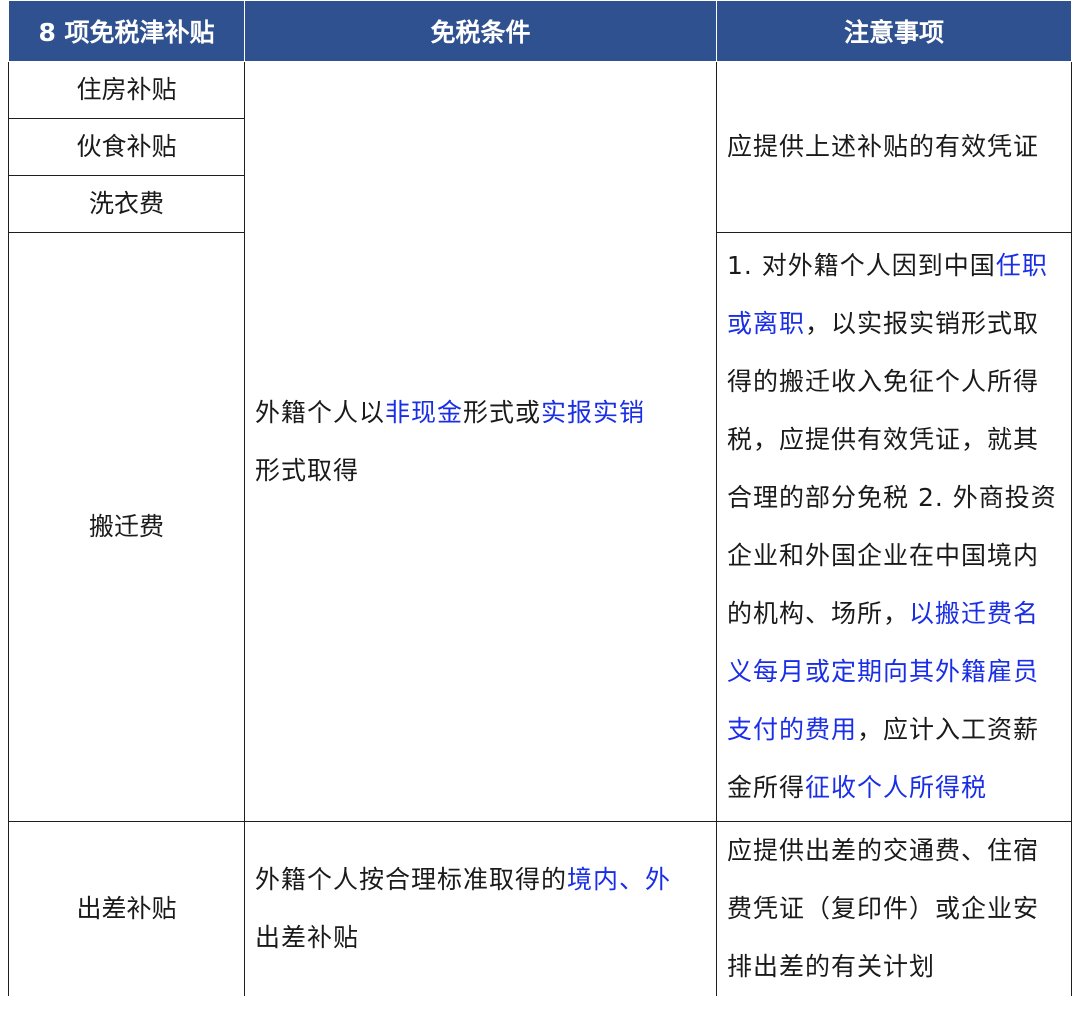  I want to click on condition-highlight-non-cash: 非现金, so click(424, 412).